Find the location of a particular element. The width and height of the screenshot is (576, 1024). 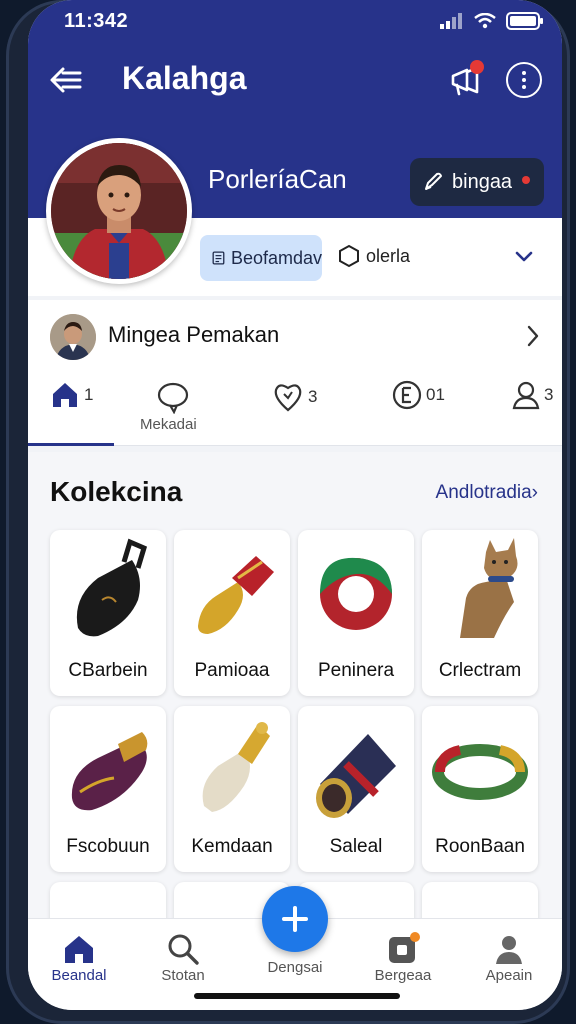

pen-icon is located at coordinates (433, 181).